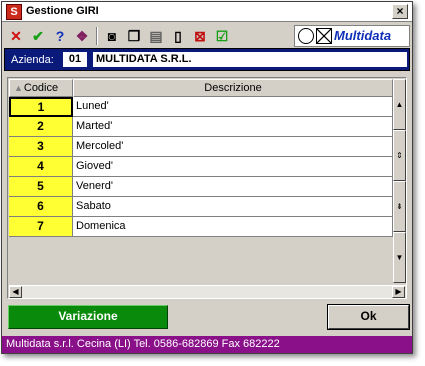  What do you see at coordinates (14, 12) in the screenshot?
I see `app-icon: S` at bounding box center [14, 12].